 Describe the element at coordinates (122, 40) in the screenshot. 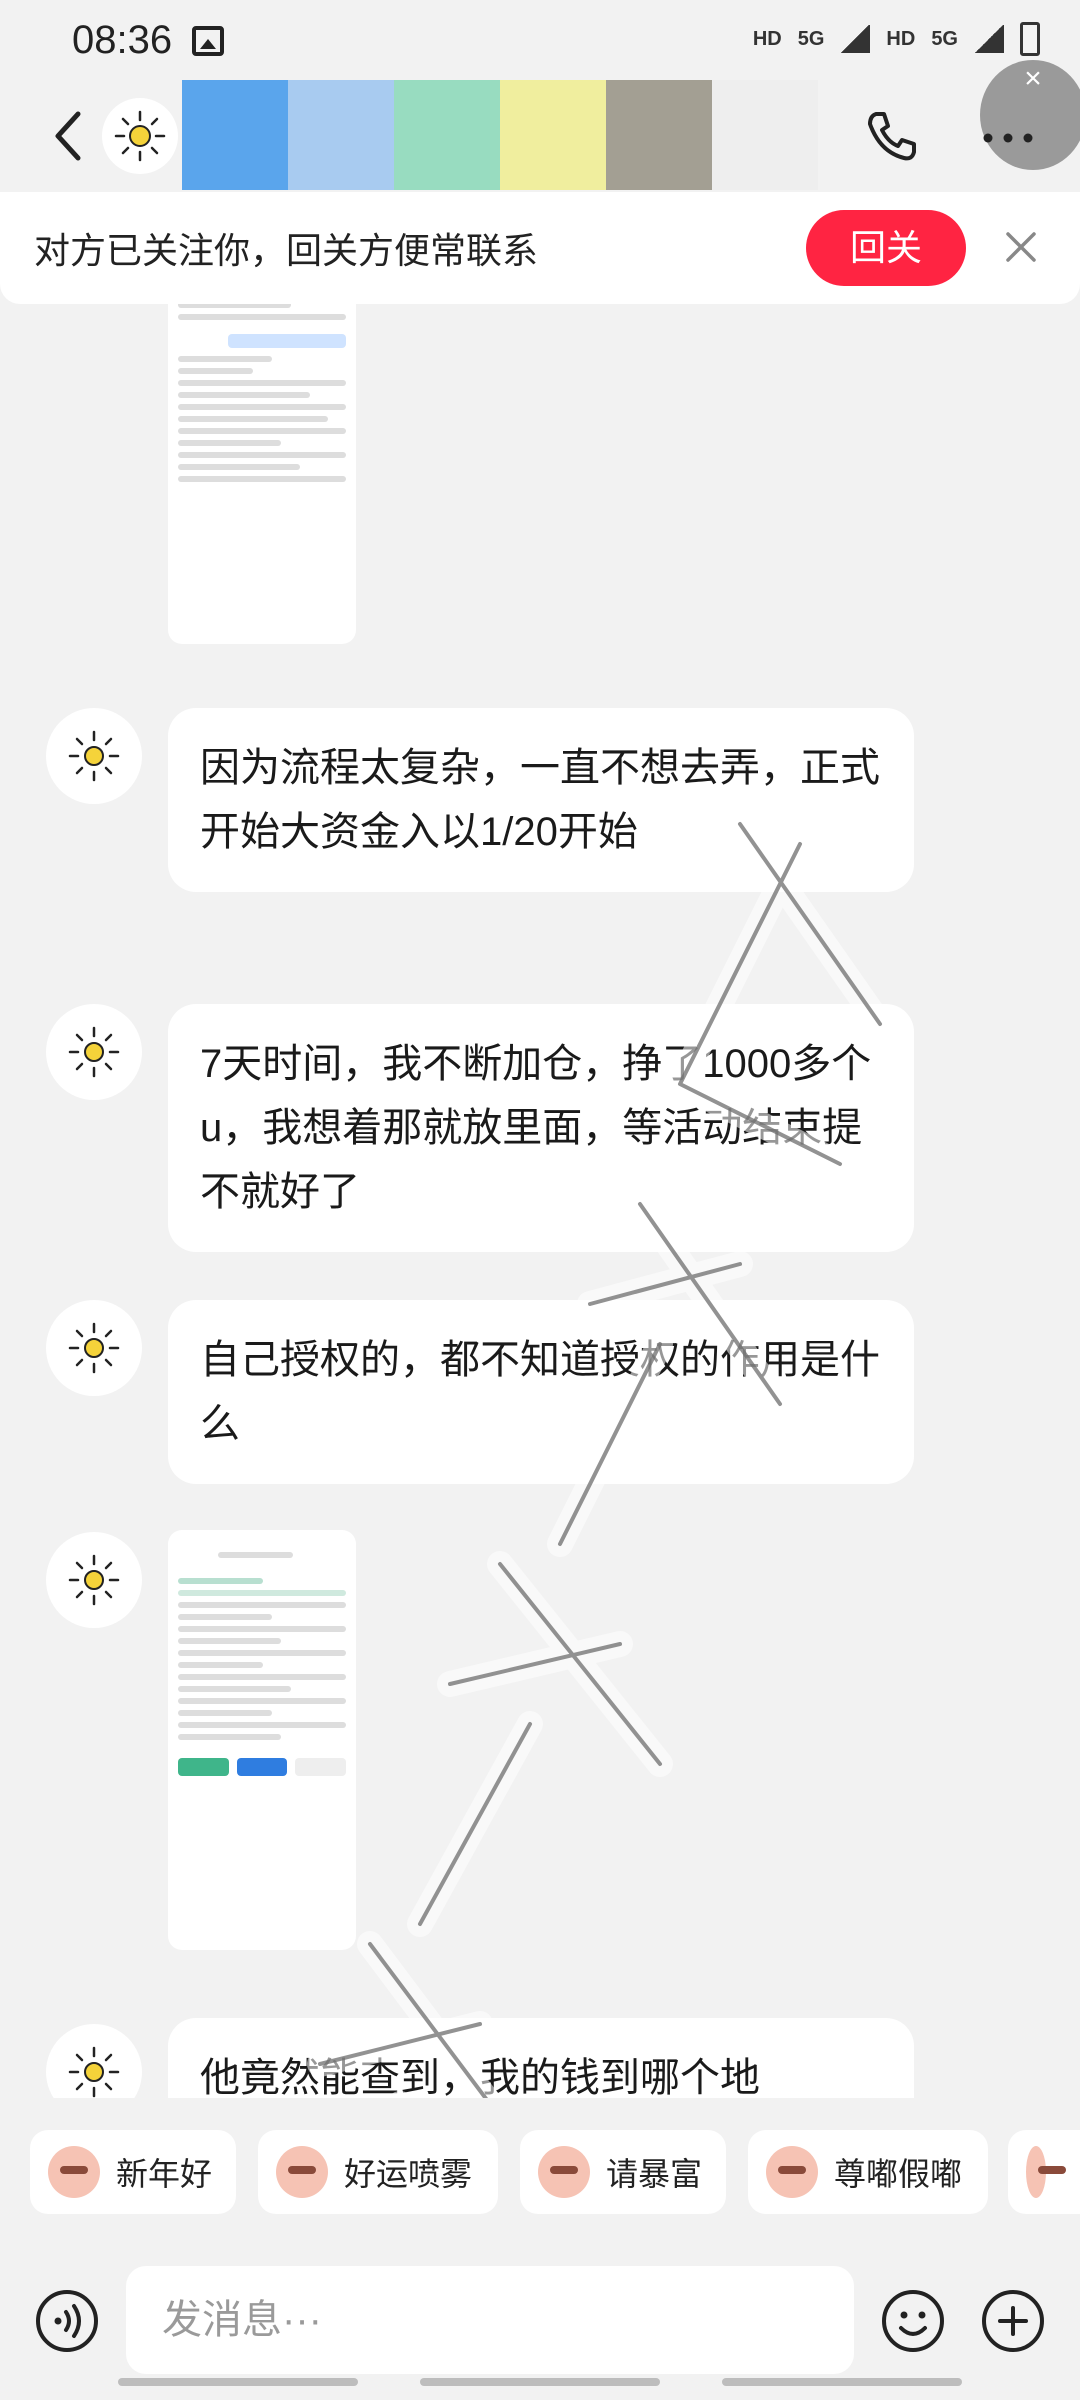

I see `status-time: 08:36` at that location.